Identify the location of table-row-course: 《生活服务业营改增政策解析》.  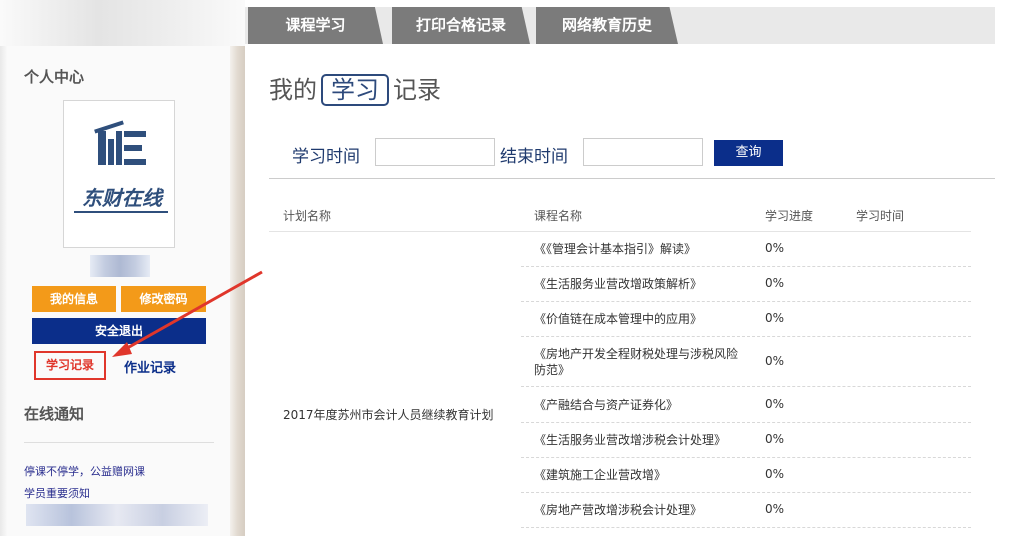
(640, 284).